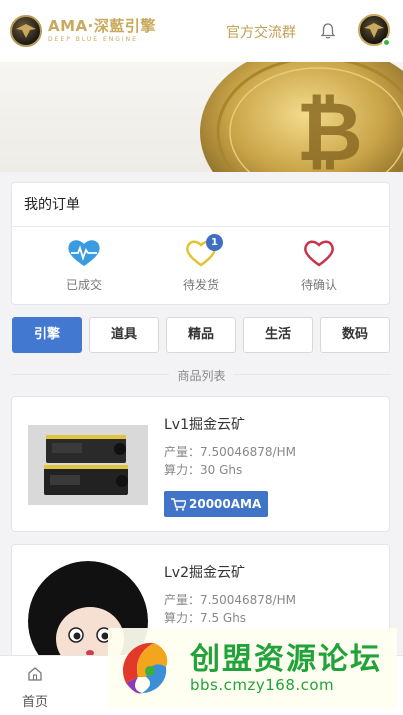 The width and height of the screenshot is (403, 715). I want to click on watermark-title: 创盟资源论坛, so click(286, 659).